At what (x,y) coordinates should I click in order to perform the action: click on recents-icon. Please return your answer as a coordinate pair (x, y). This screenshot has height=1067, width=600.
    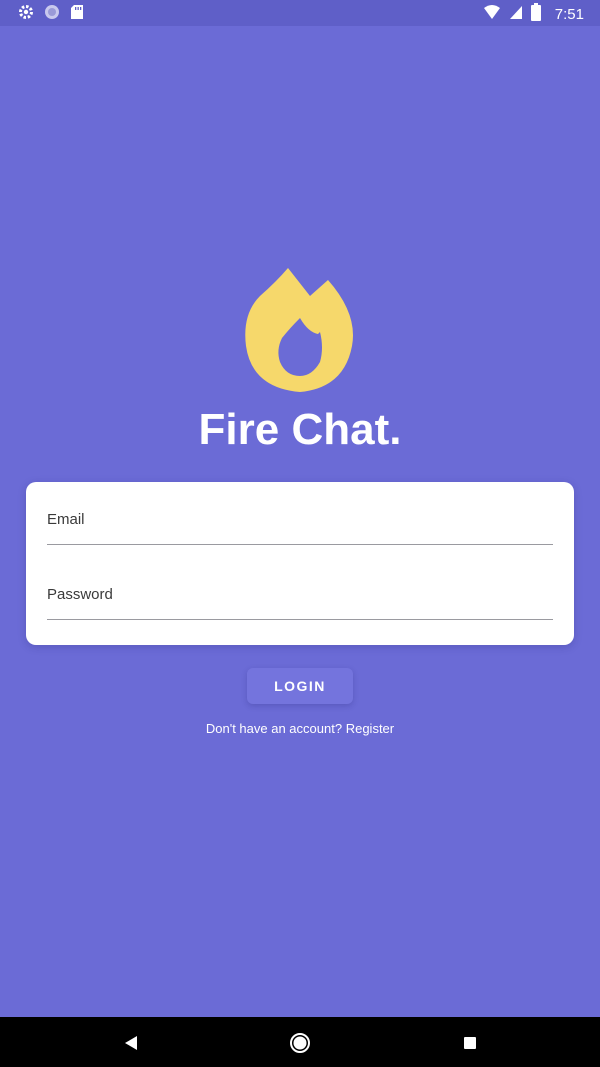
    Looking at the image, I should click on (470, 1043).